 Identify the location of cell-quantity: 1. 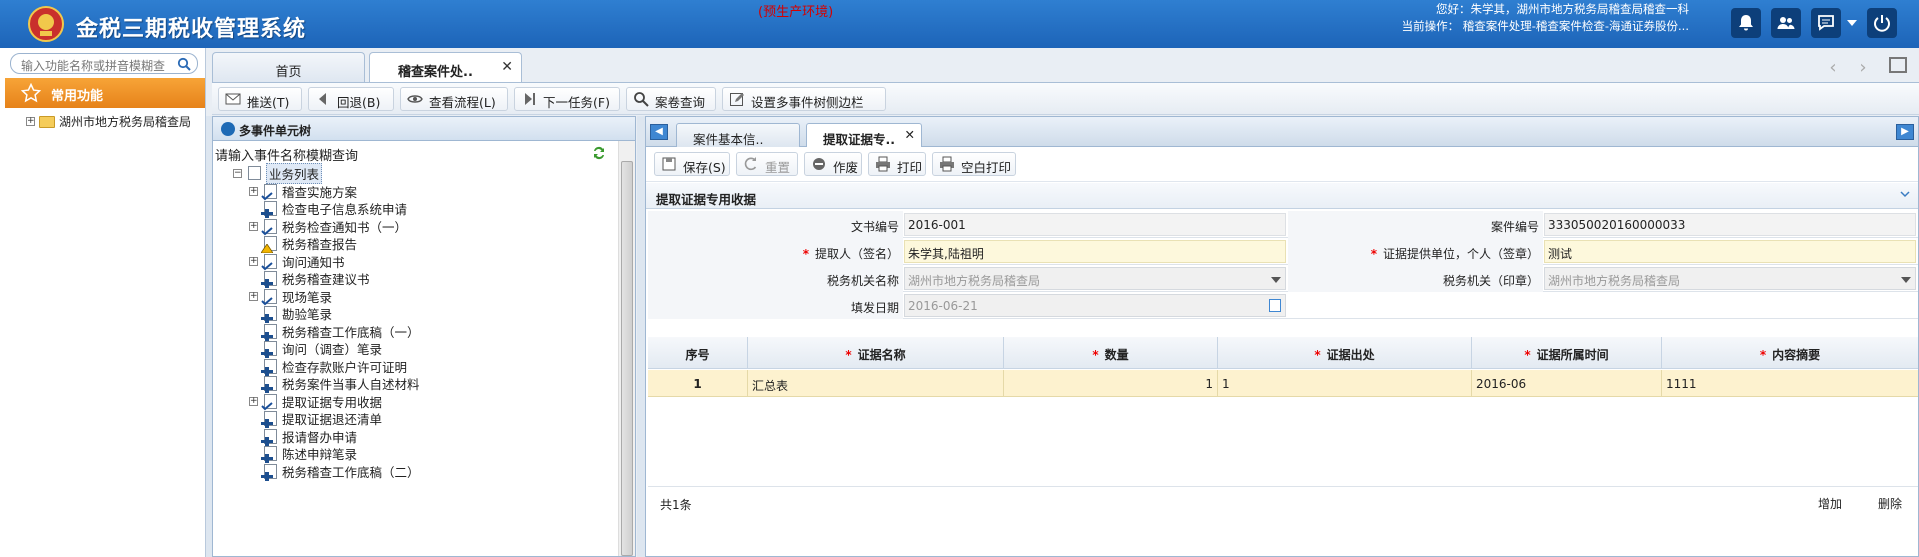
(1111, 383).